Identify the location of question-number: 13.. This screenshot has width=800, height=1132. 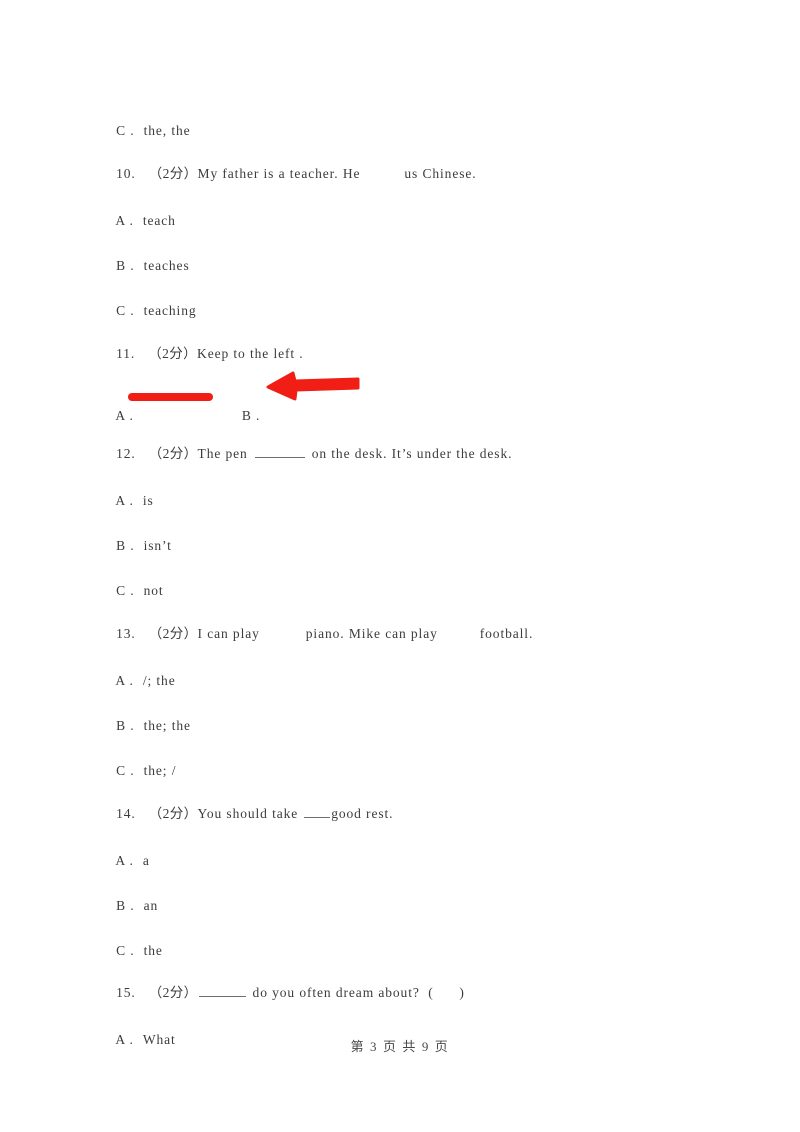
(126, 633).